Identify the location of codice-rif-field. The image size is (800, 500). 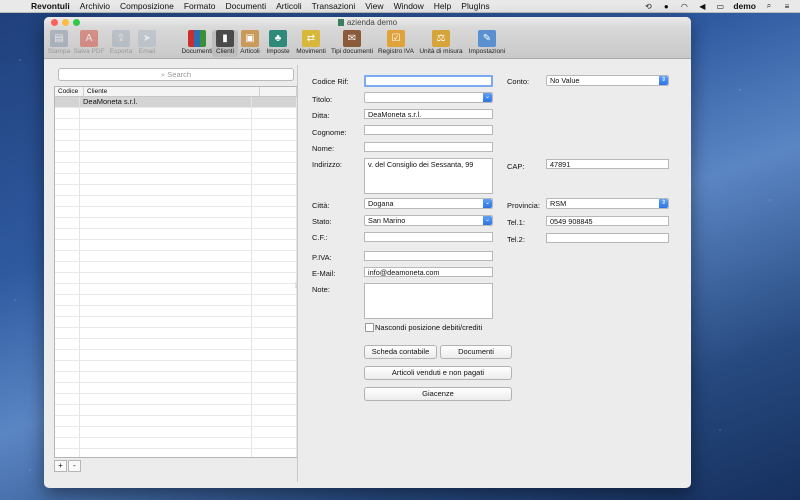
(428, 81).